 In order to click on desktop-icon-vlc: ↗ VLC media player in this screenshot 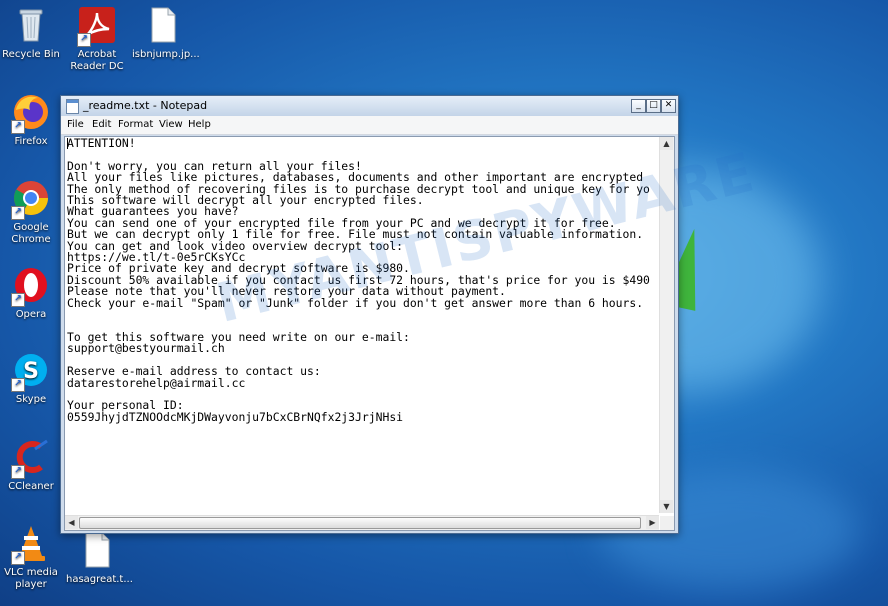, I will do `click(31, 557)`.